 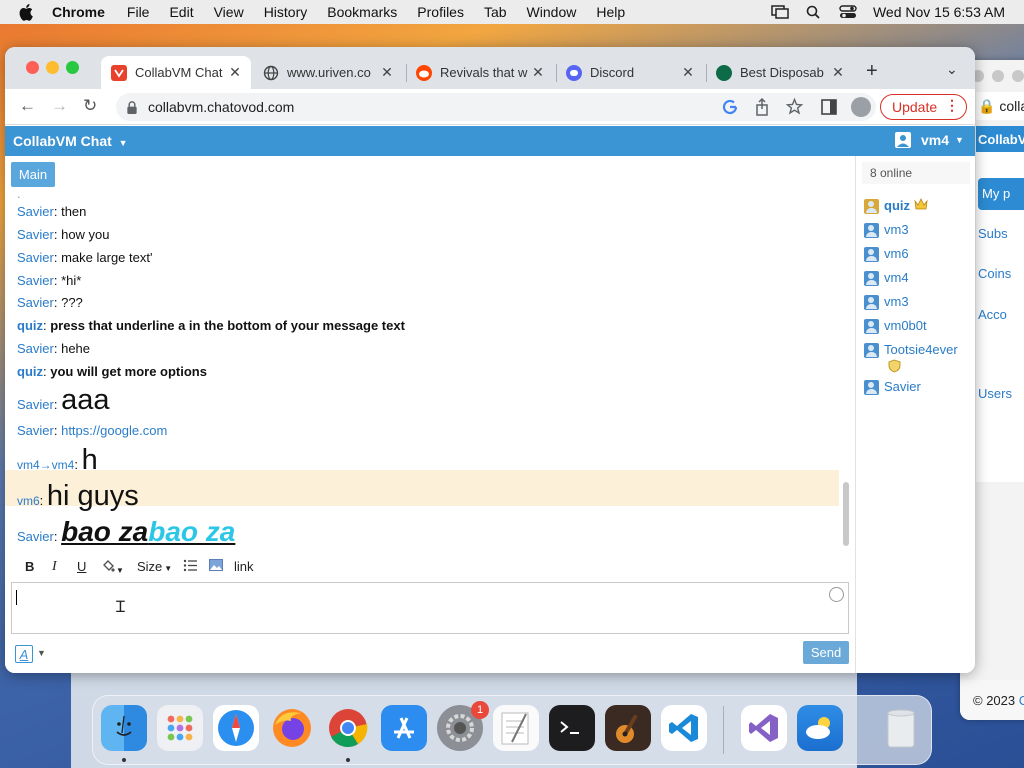 I want to click on menu-app-name: Chrome, so click(x=78, y=12).